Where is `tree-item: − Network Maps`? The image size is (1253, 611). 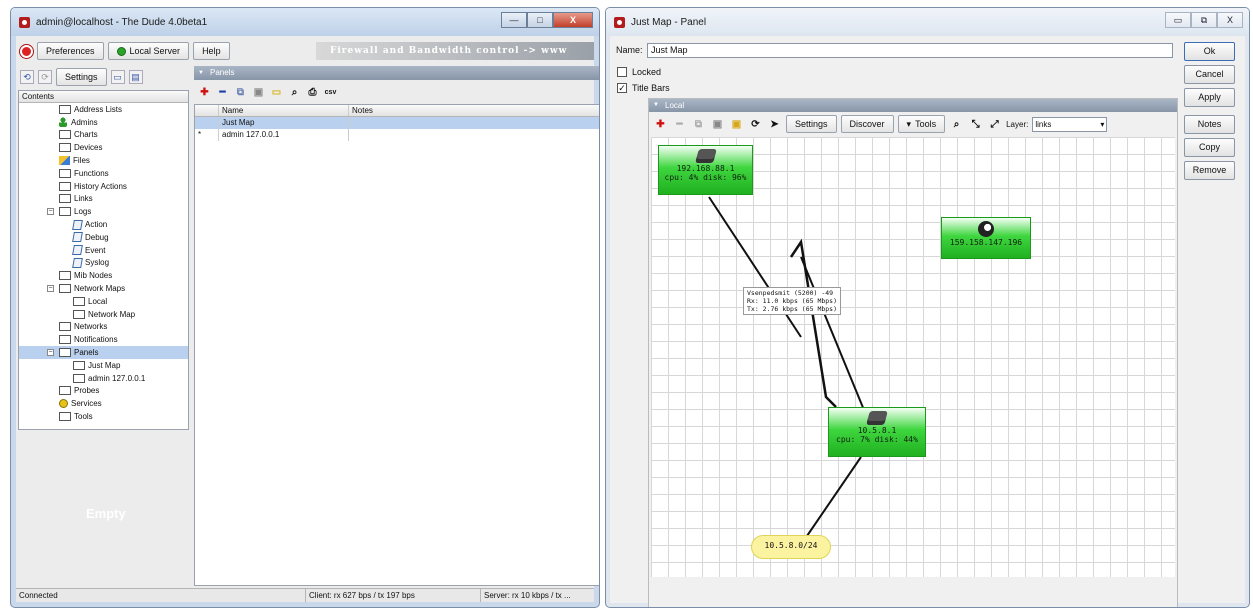
tree-item: − Network Maps is located at coordinates (103, 288).